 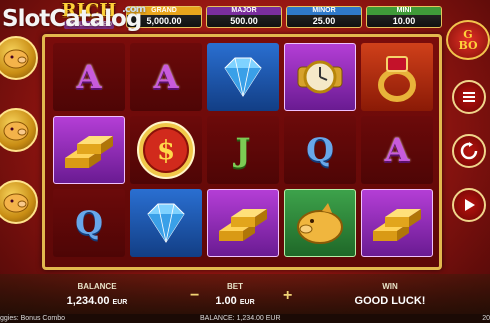 I want to click on reel-cell-letter-j: J, so click(x=243, y=150).